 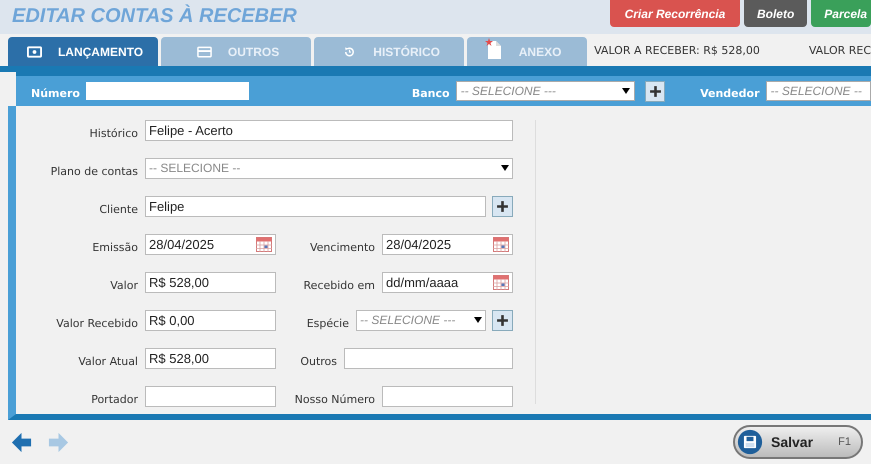 I want to click on field-label: Valor Recebido, so click(x=97, y=323).